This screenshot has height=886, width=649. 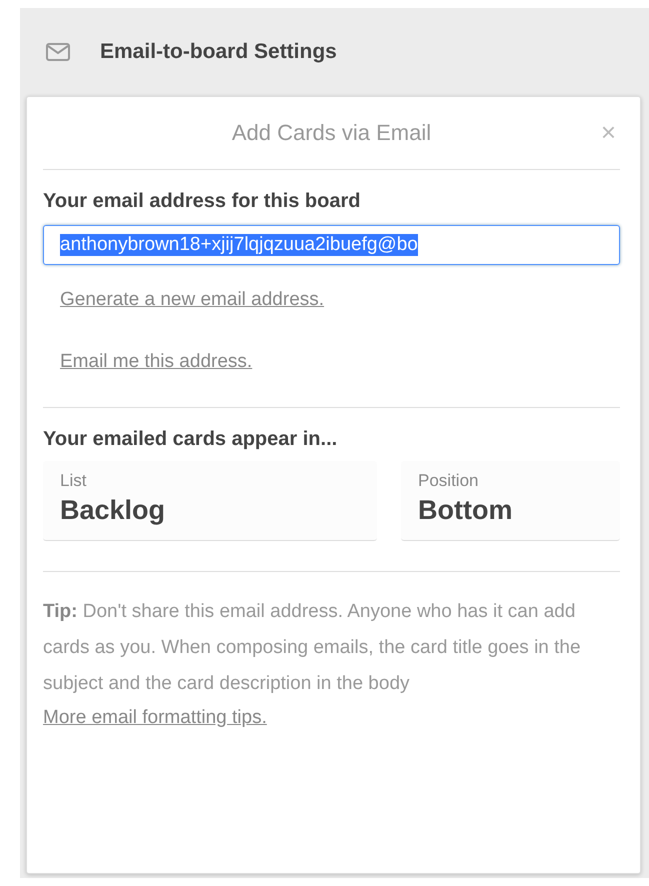 I want to click on mail-icon, so click(x=58, y=52).